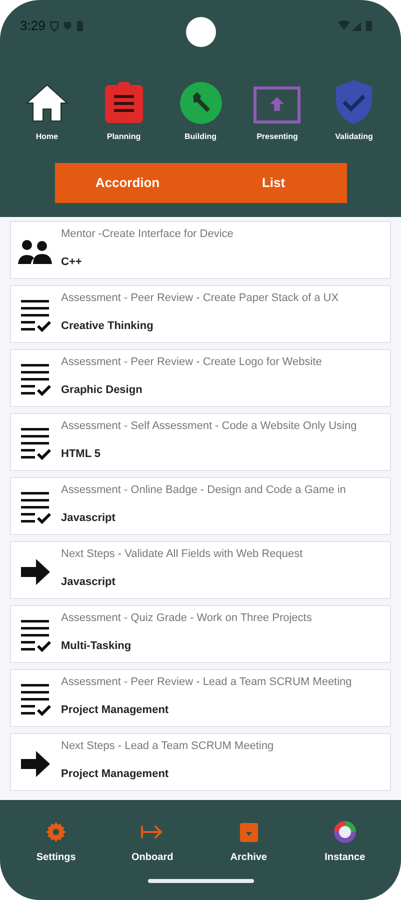 The image size is (401, 900). I want to click on task-card: Next Steps - Validate All Fields with Web Request Javascript, so click(200, 570).